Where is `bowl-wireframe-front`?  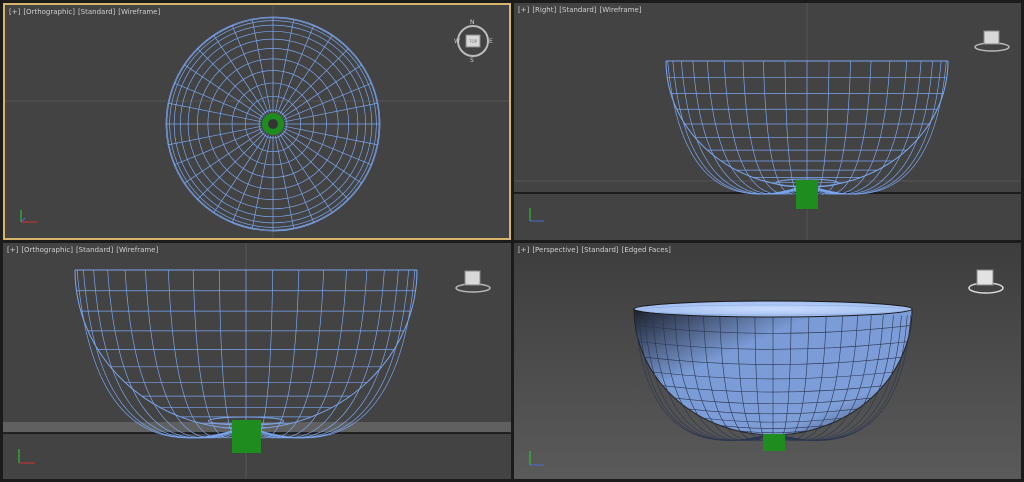
bowl-wireframe-front is located at coordinates (246, 354).